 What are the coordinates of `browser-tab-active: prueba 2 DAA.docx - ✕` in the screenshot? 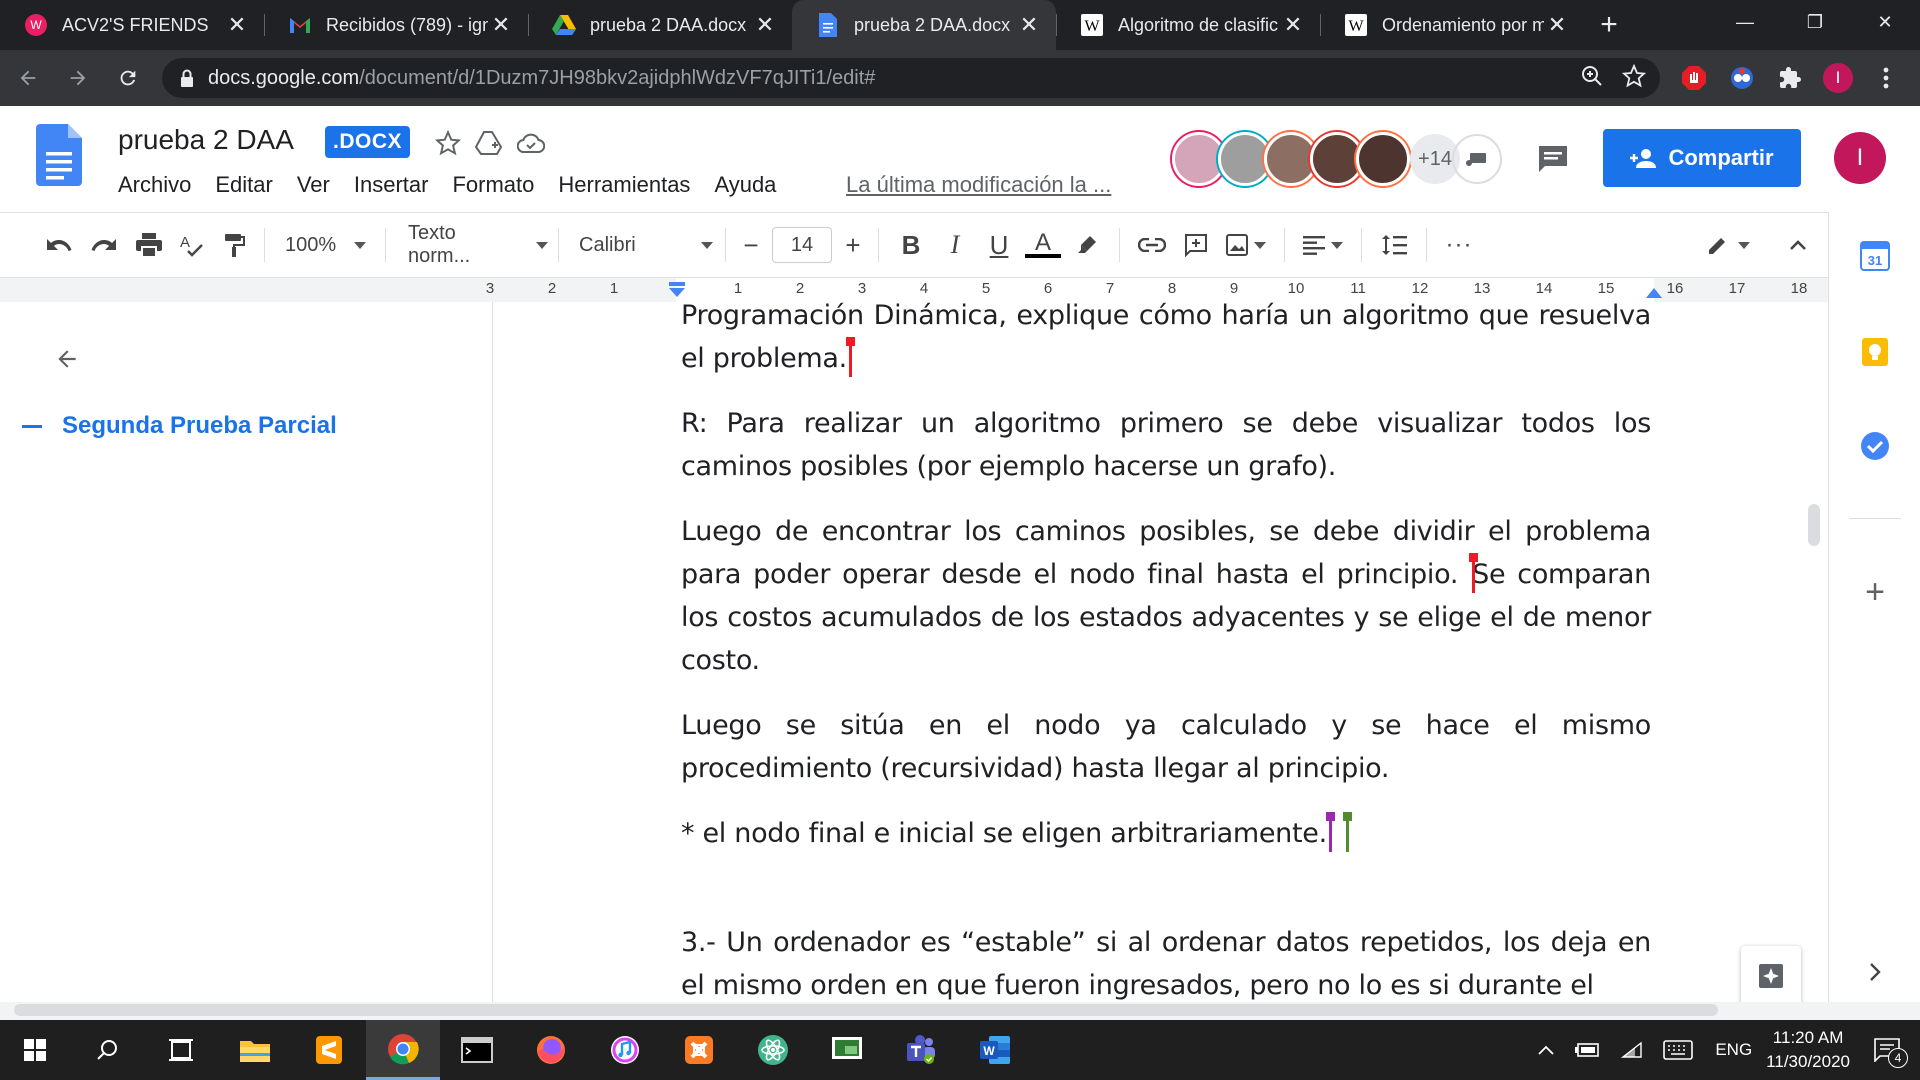 It's located at (924, 25).